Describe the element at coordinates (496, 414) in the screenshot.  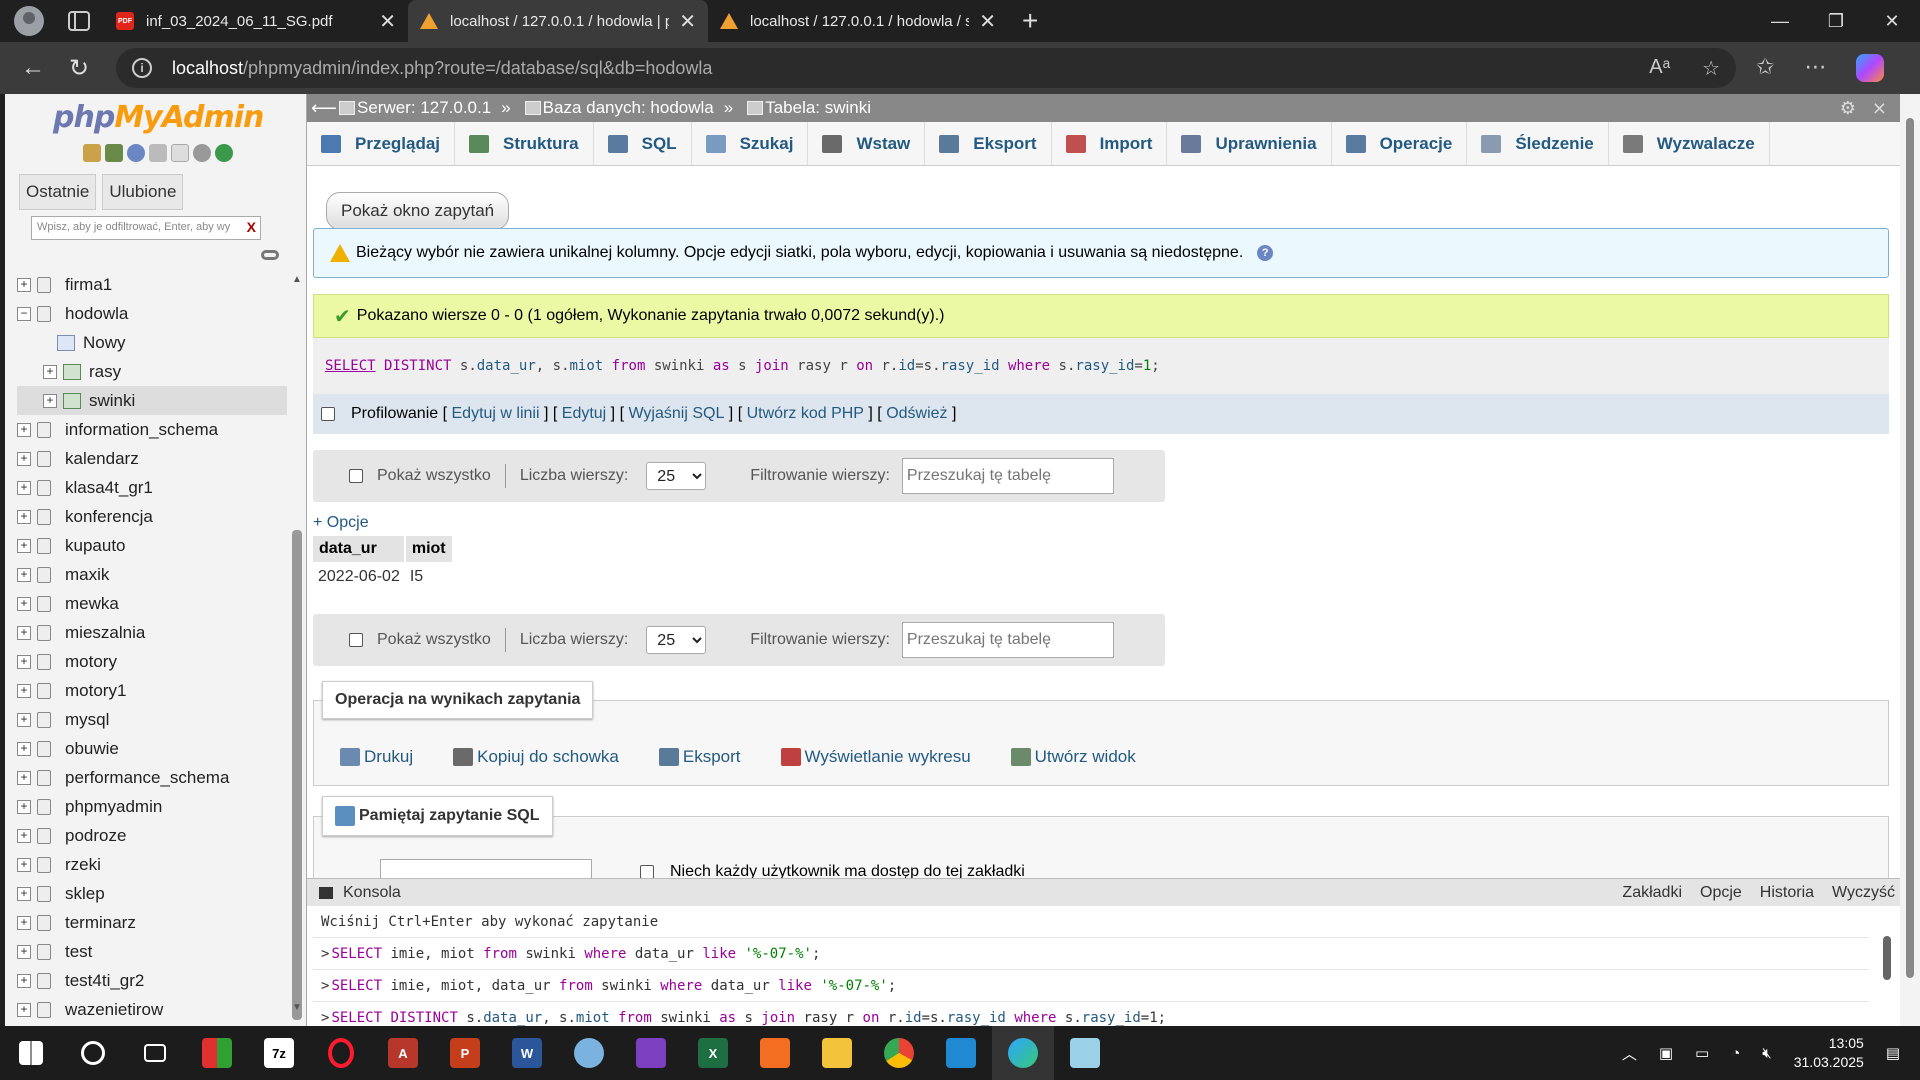
I see `edit-inline-link: Edytuj w linii` at that location.